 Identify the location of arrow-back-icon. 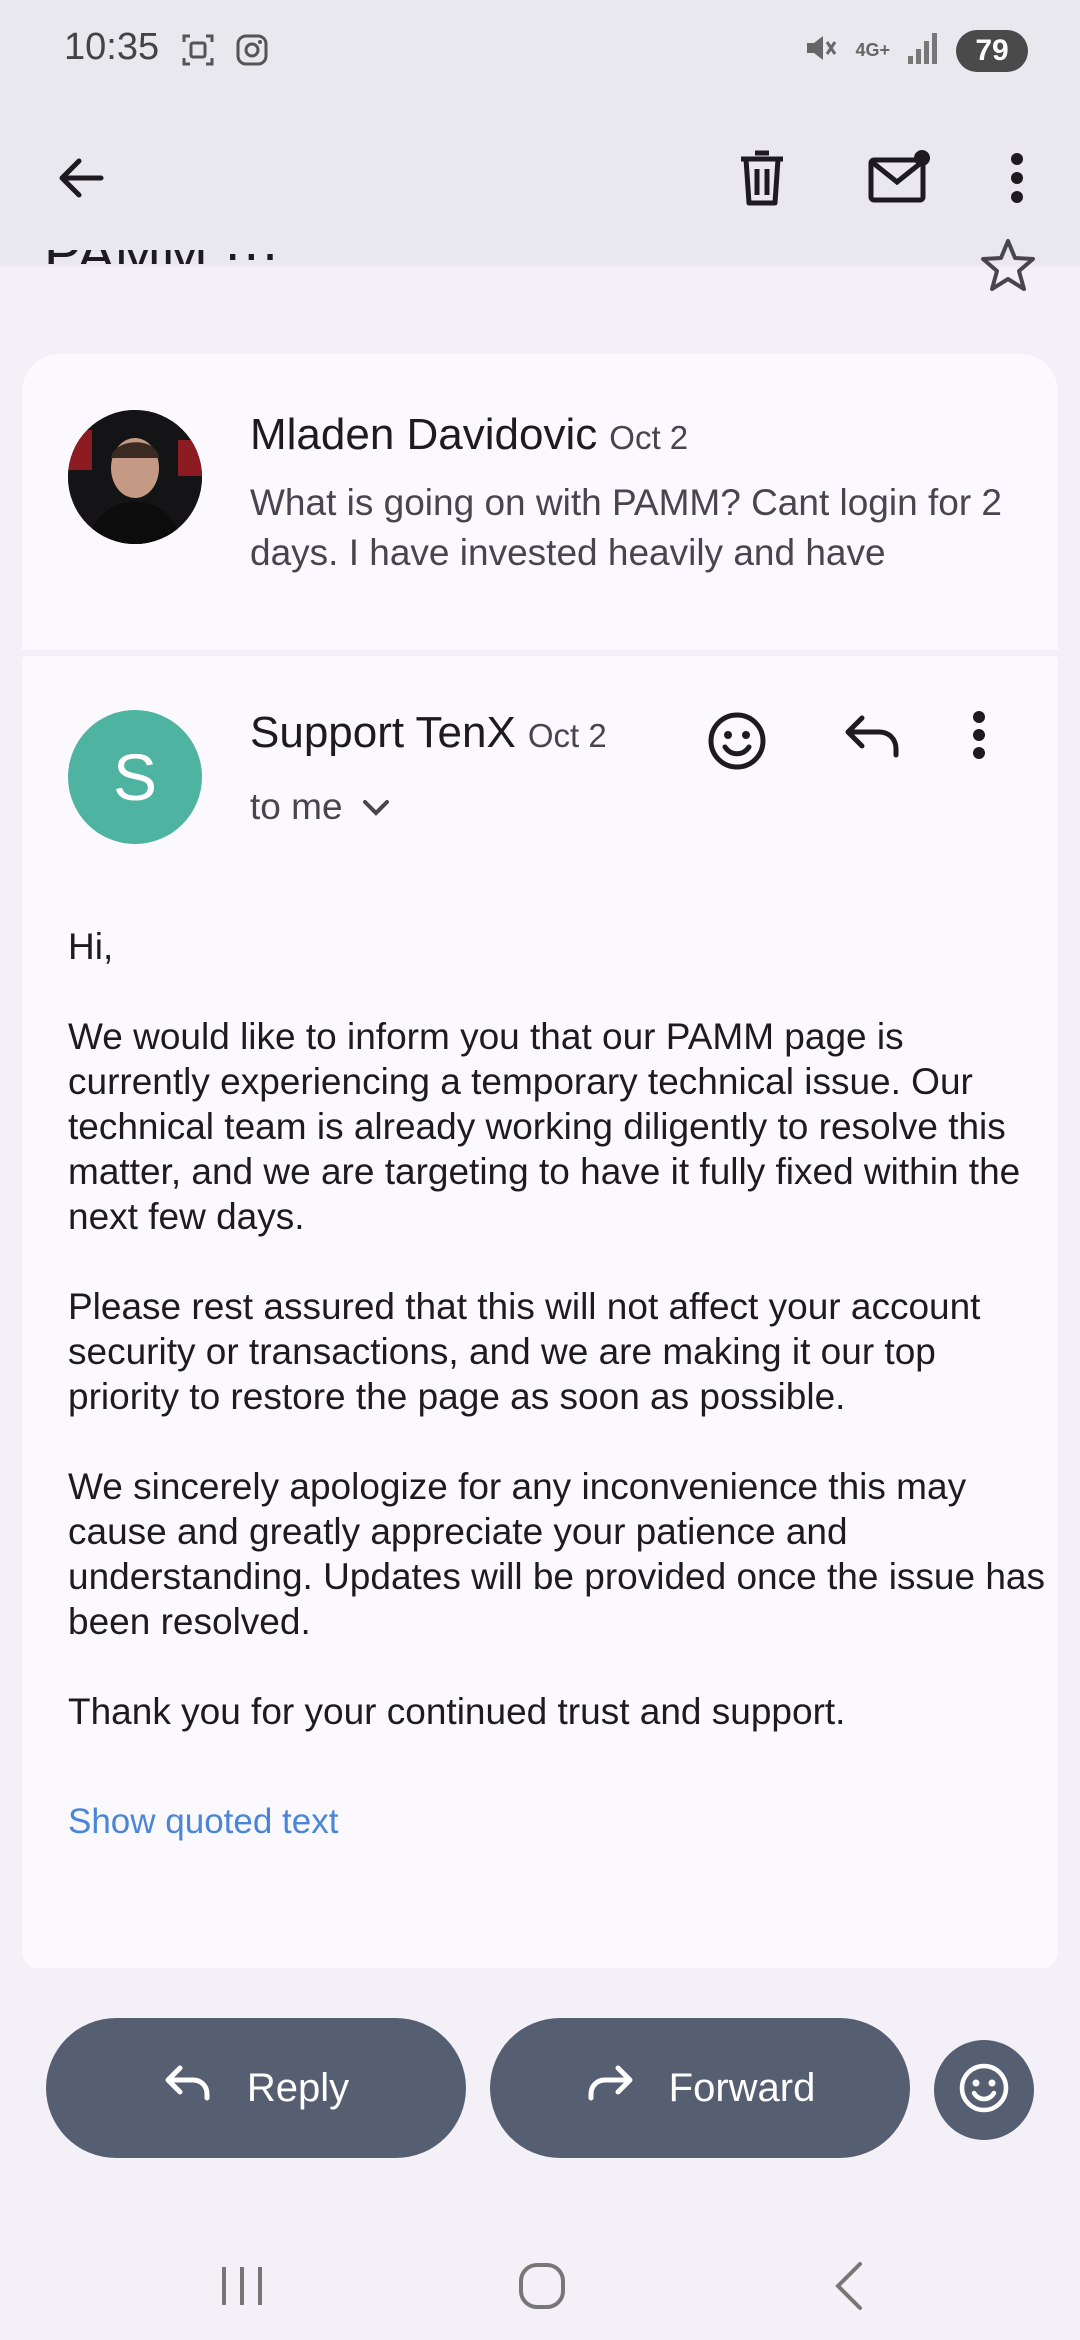
(80, 180).